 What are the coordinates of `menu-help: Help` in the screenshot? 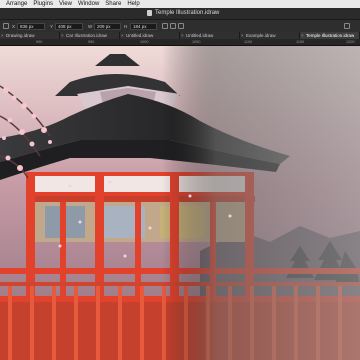 It's located at (133, 4).